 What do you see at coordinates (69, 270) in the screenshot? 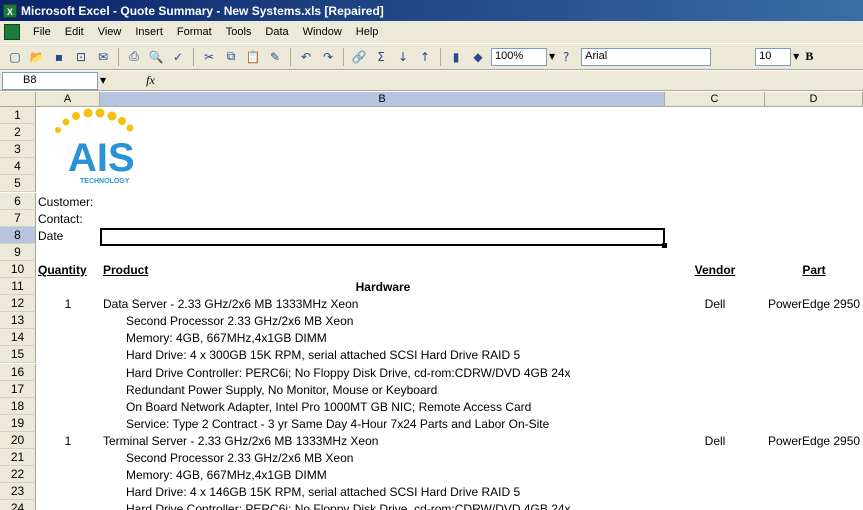
I see `cell-a10: Quantity` at bounding box center [69, 270].